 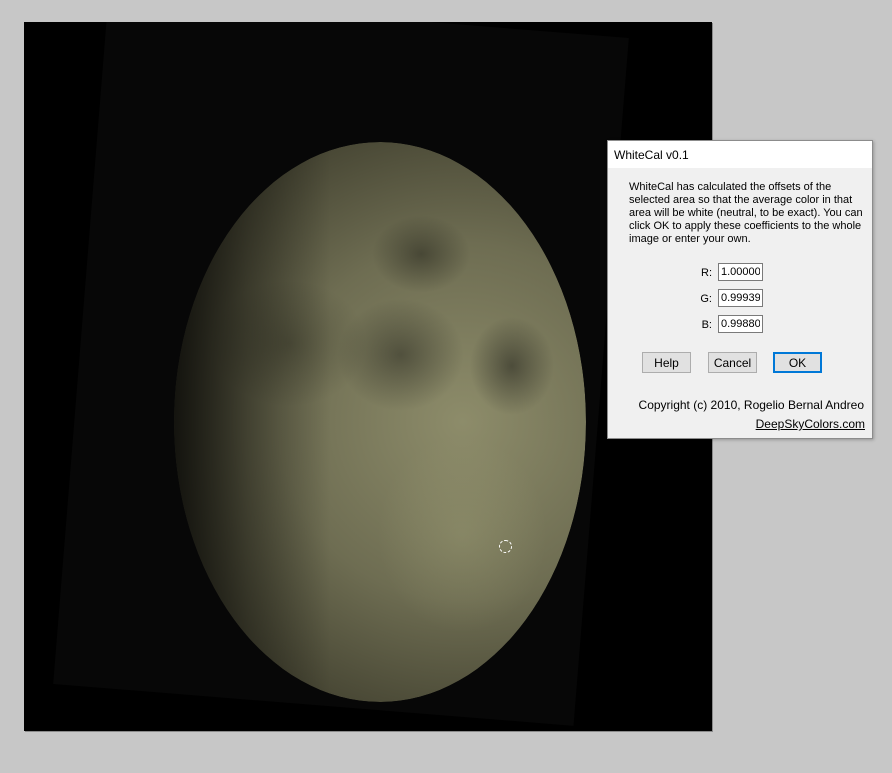 I want to click on dialog-title: WhiteCal v0.1, so click(x=651, y=155).